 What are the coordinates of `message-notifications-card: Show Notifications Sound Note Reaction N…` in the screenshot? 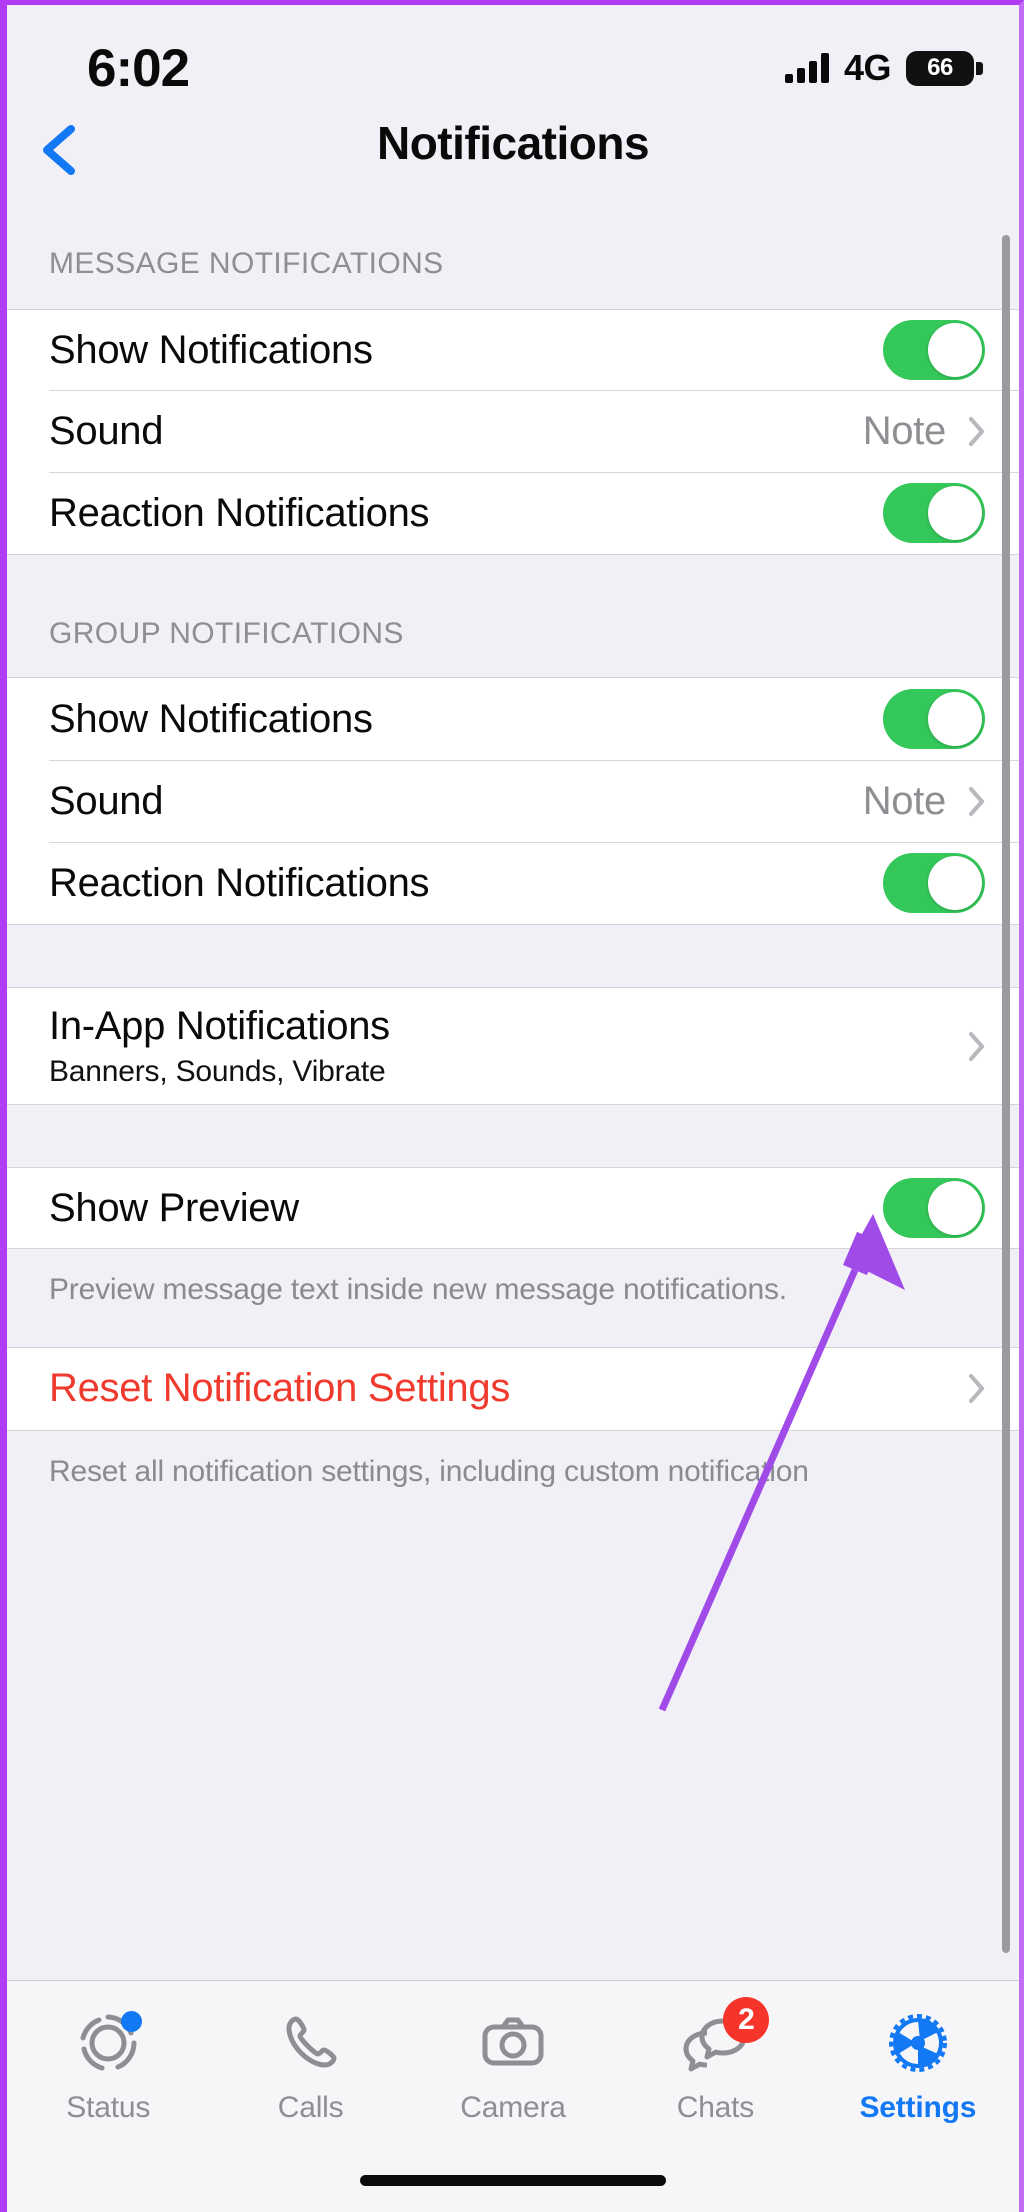 It's located at (513, 432).